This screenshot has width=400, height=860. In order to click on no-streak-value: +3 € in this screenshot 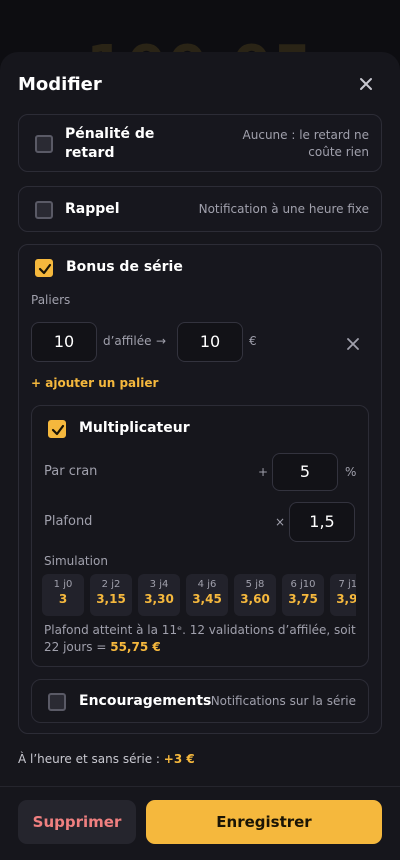, I will do `click(179, 759)`.